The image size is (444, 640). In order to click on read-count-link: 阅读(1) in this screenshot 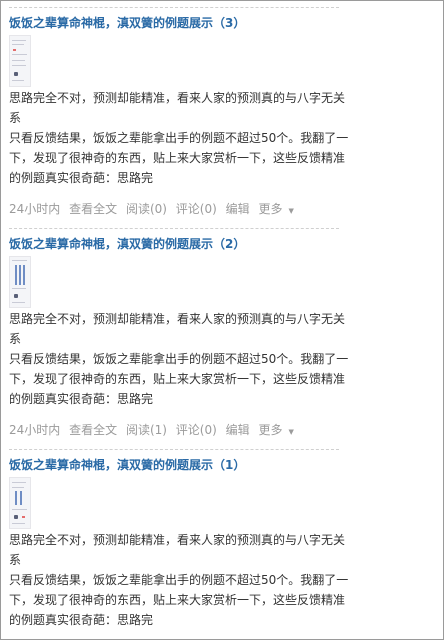, I will do `click(146, 430)`.